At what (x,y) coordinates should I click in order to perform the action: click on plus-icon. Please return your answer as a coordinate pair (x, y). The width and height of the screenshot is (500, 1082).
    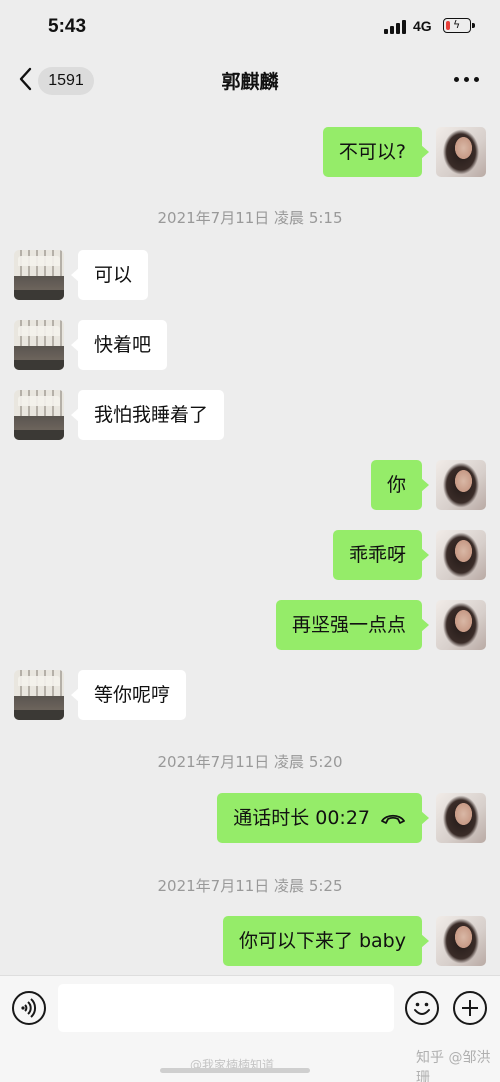
    Looking at the image, I should click on (470, 1008).